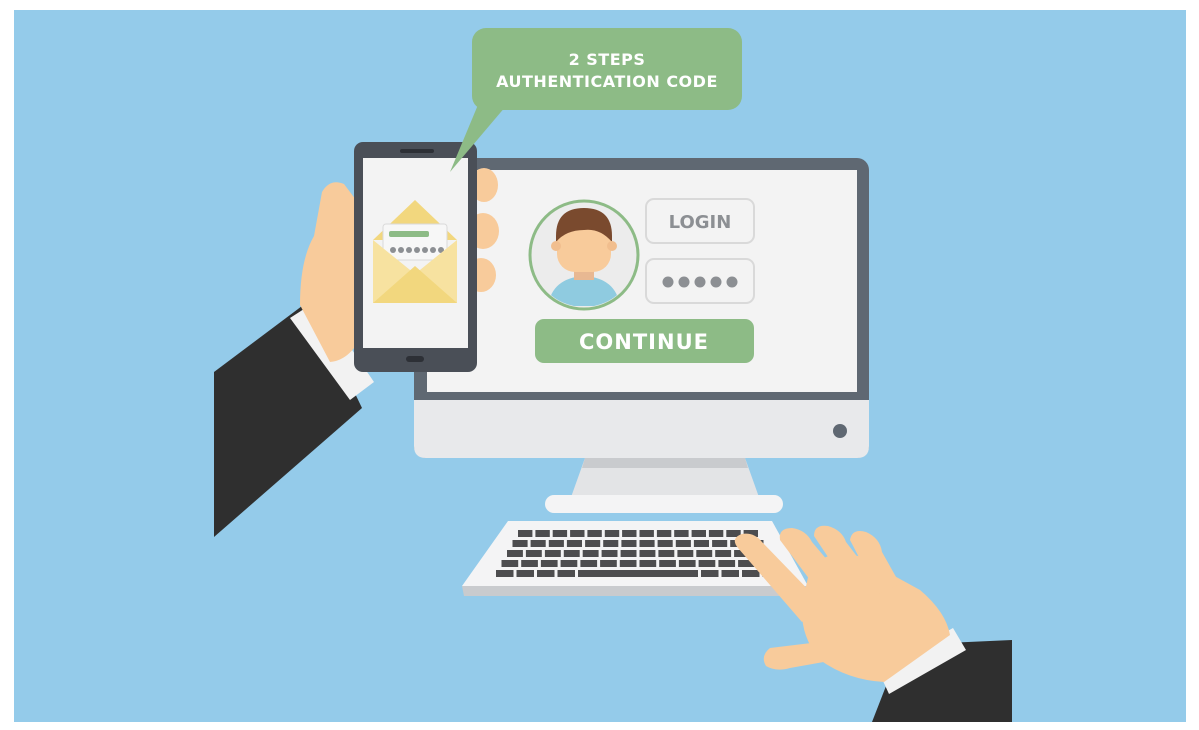  I want to click on power-button, so click(840, 431).